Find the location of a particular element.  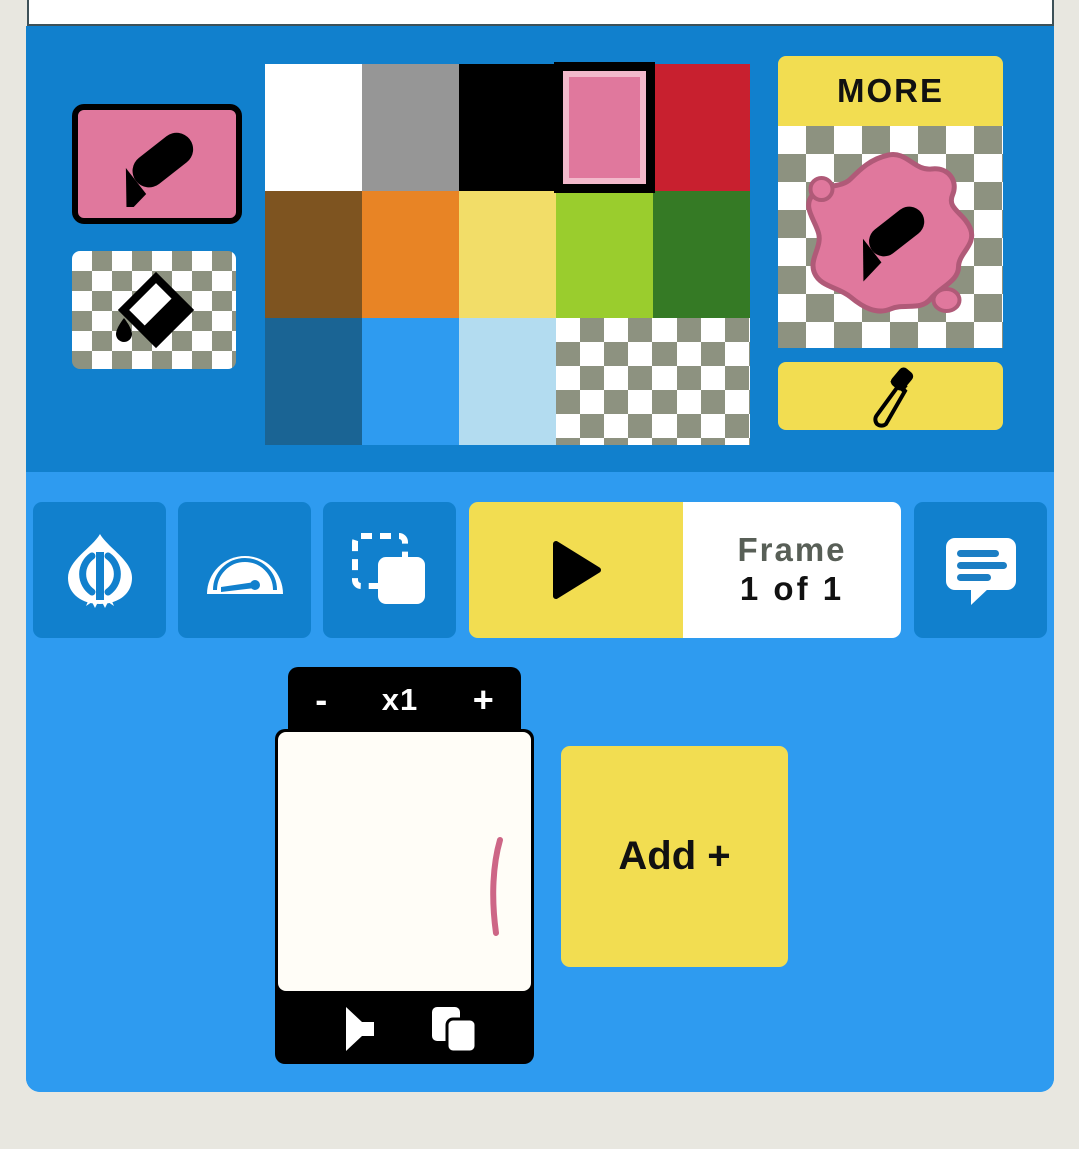

playback-group: Frame 1 of 1 is located at coordinates (685, 570).